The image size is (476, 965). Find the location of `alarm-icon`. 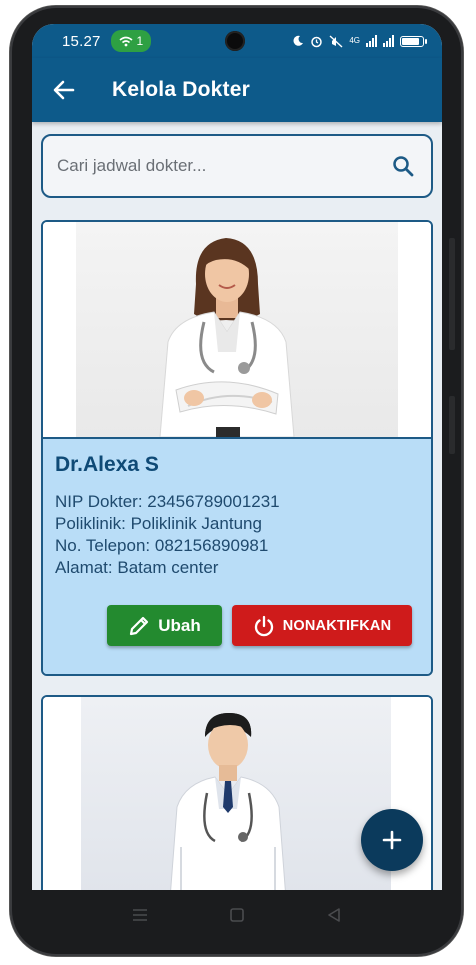

alarm-icon is located at coordinates (317, 41).